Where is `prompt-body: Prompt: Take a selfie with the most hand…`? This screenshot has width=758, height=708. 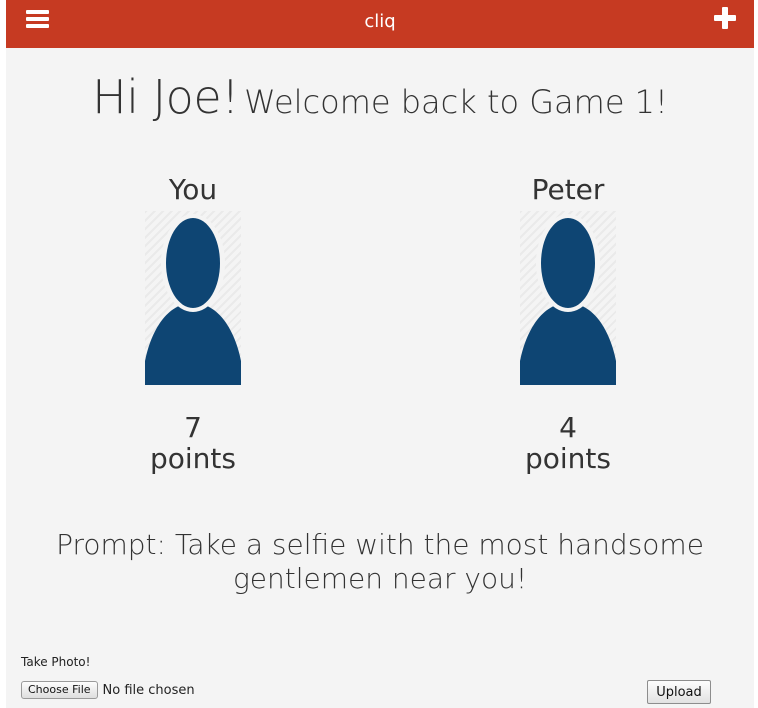
prompt-body: Prompt: Take a selfie with the most hand… is located at coordinates (380, 561).